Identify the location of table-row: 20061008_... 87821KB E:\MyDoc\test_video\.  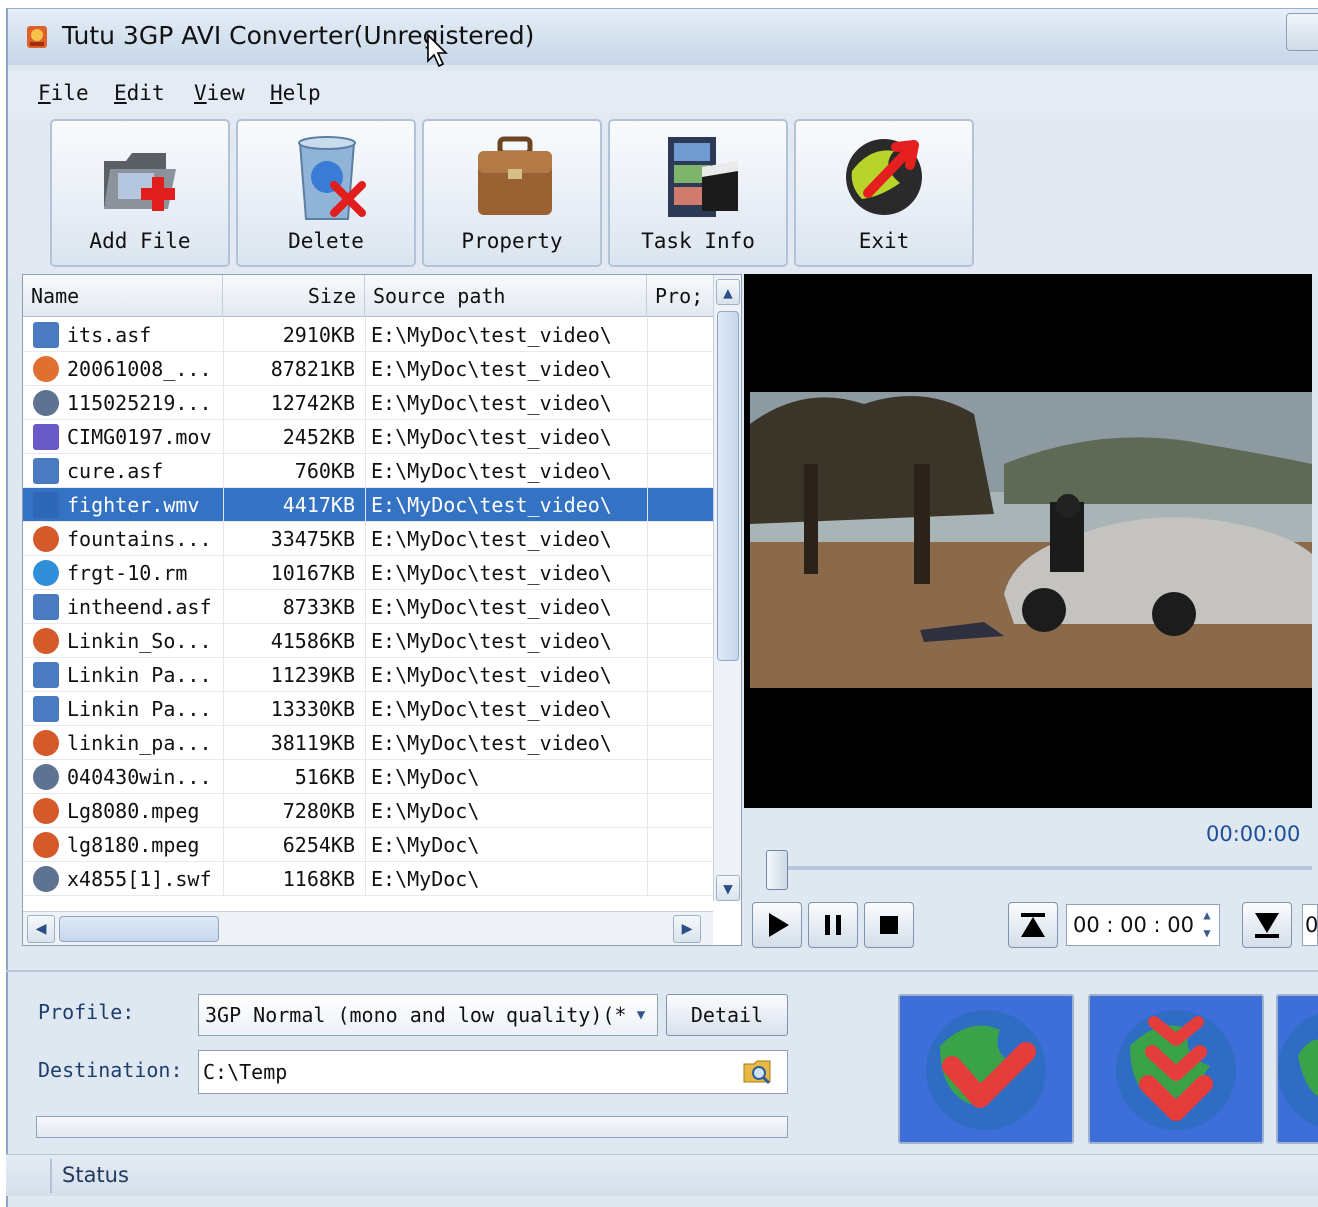
(368, 369).